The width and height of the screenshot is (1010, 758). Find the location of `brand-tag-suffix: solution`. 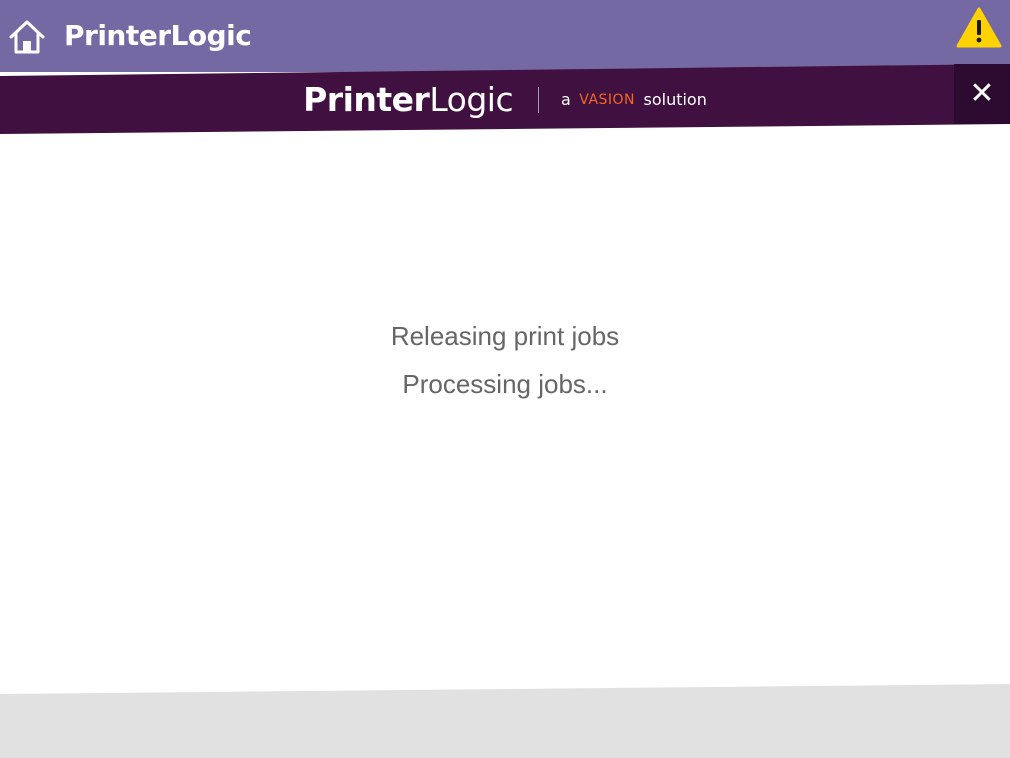

brand-tag-suffix: solution is located at coordinates (675, 99).